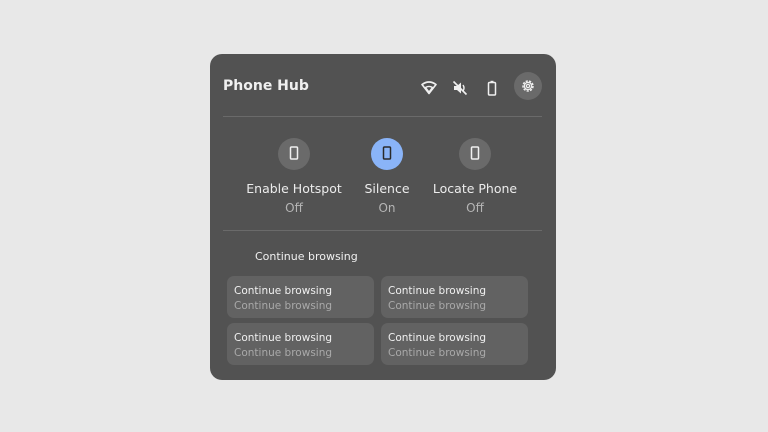 The image size is (768, 432). I want to click on enable-hotspot-button, so click(294, 154).